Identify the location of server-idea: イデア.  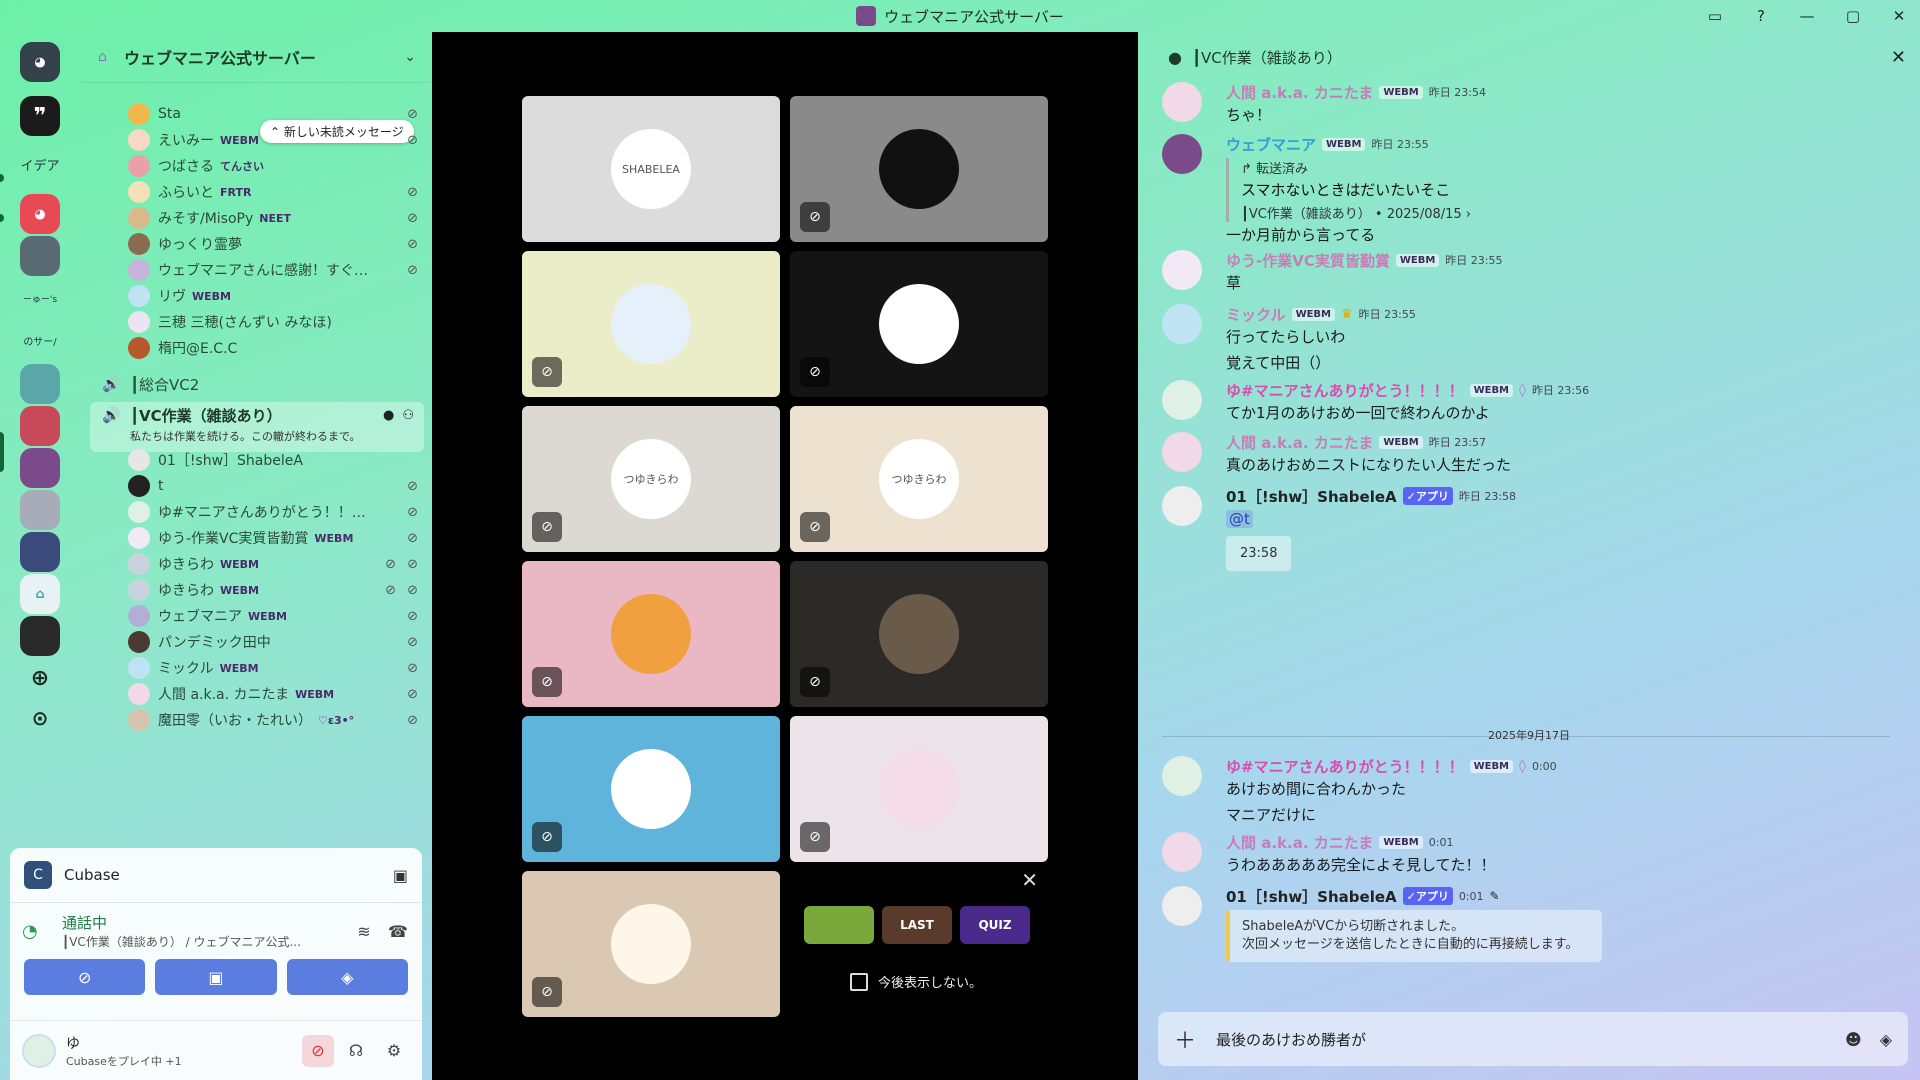
(40, 164).